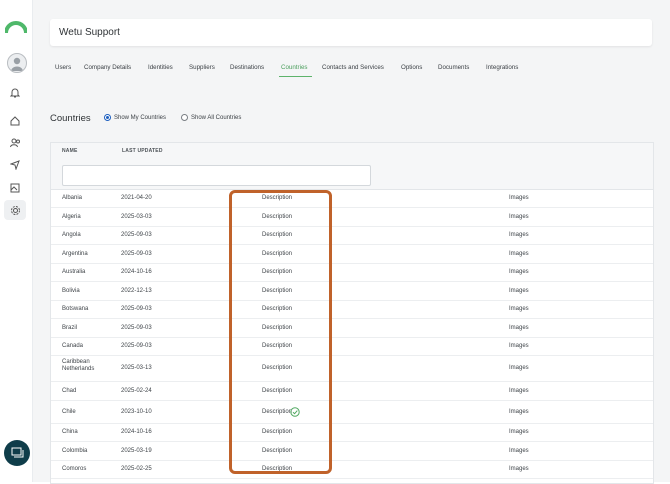 This screenshot has width=670, height=484. What do you see at coordinates (70, 118) in the screenshot?
I see `section-title: Countries` at bounding box center [70, 118].